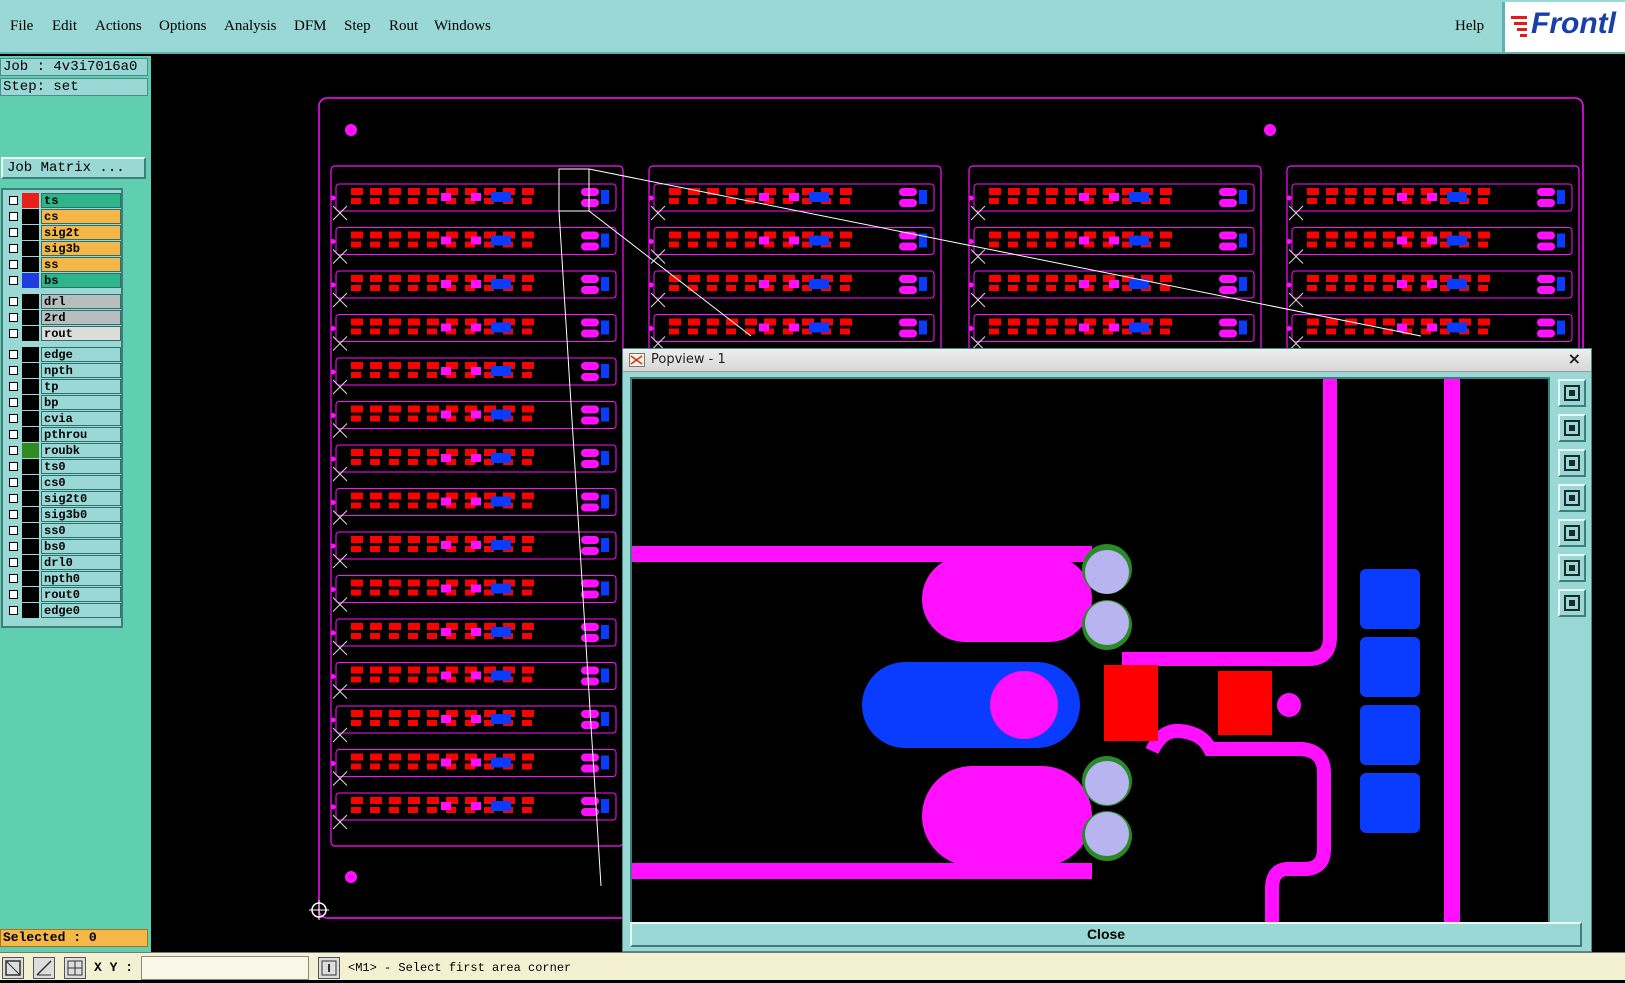 The height and width of the screenshot is (983, 1625). Describe the element at coordinates (1574, 358) in the screenshot. I see `close-icon: ×` at that location.